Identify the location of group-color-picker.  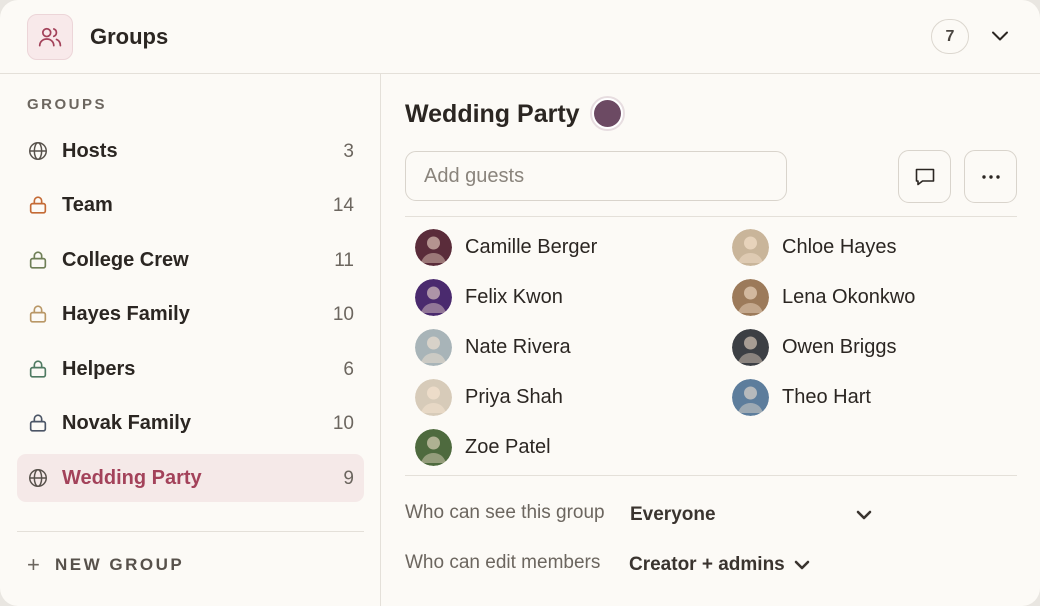
(607, 113).